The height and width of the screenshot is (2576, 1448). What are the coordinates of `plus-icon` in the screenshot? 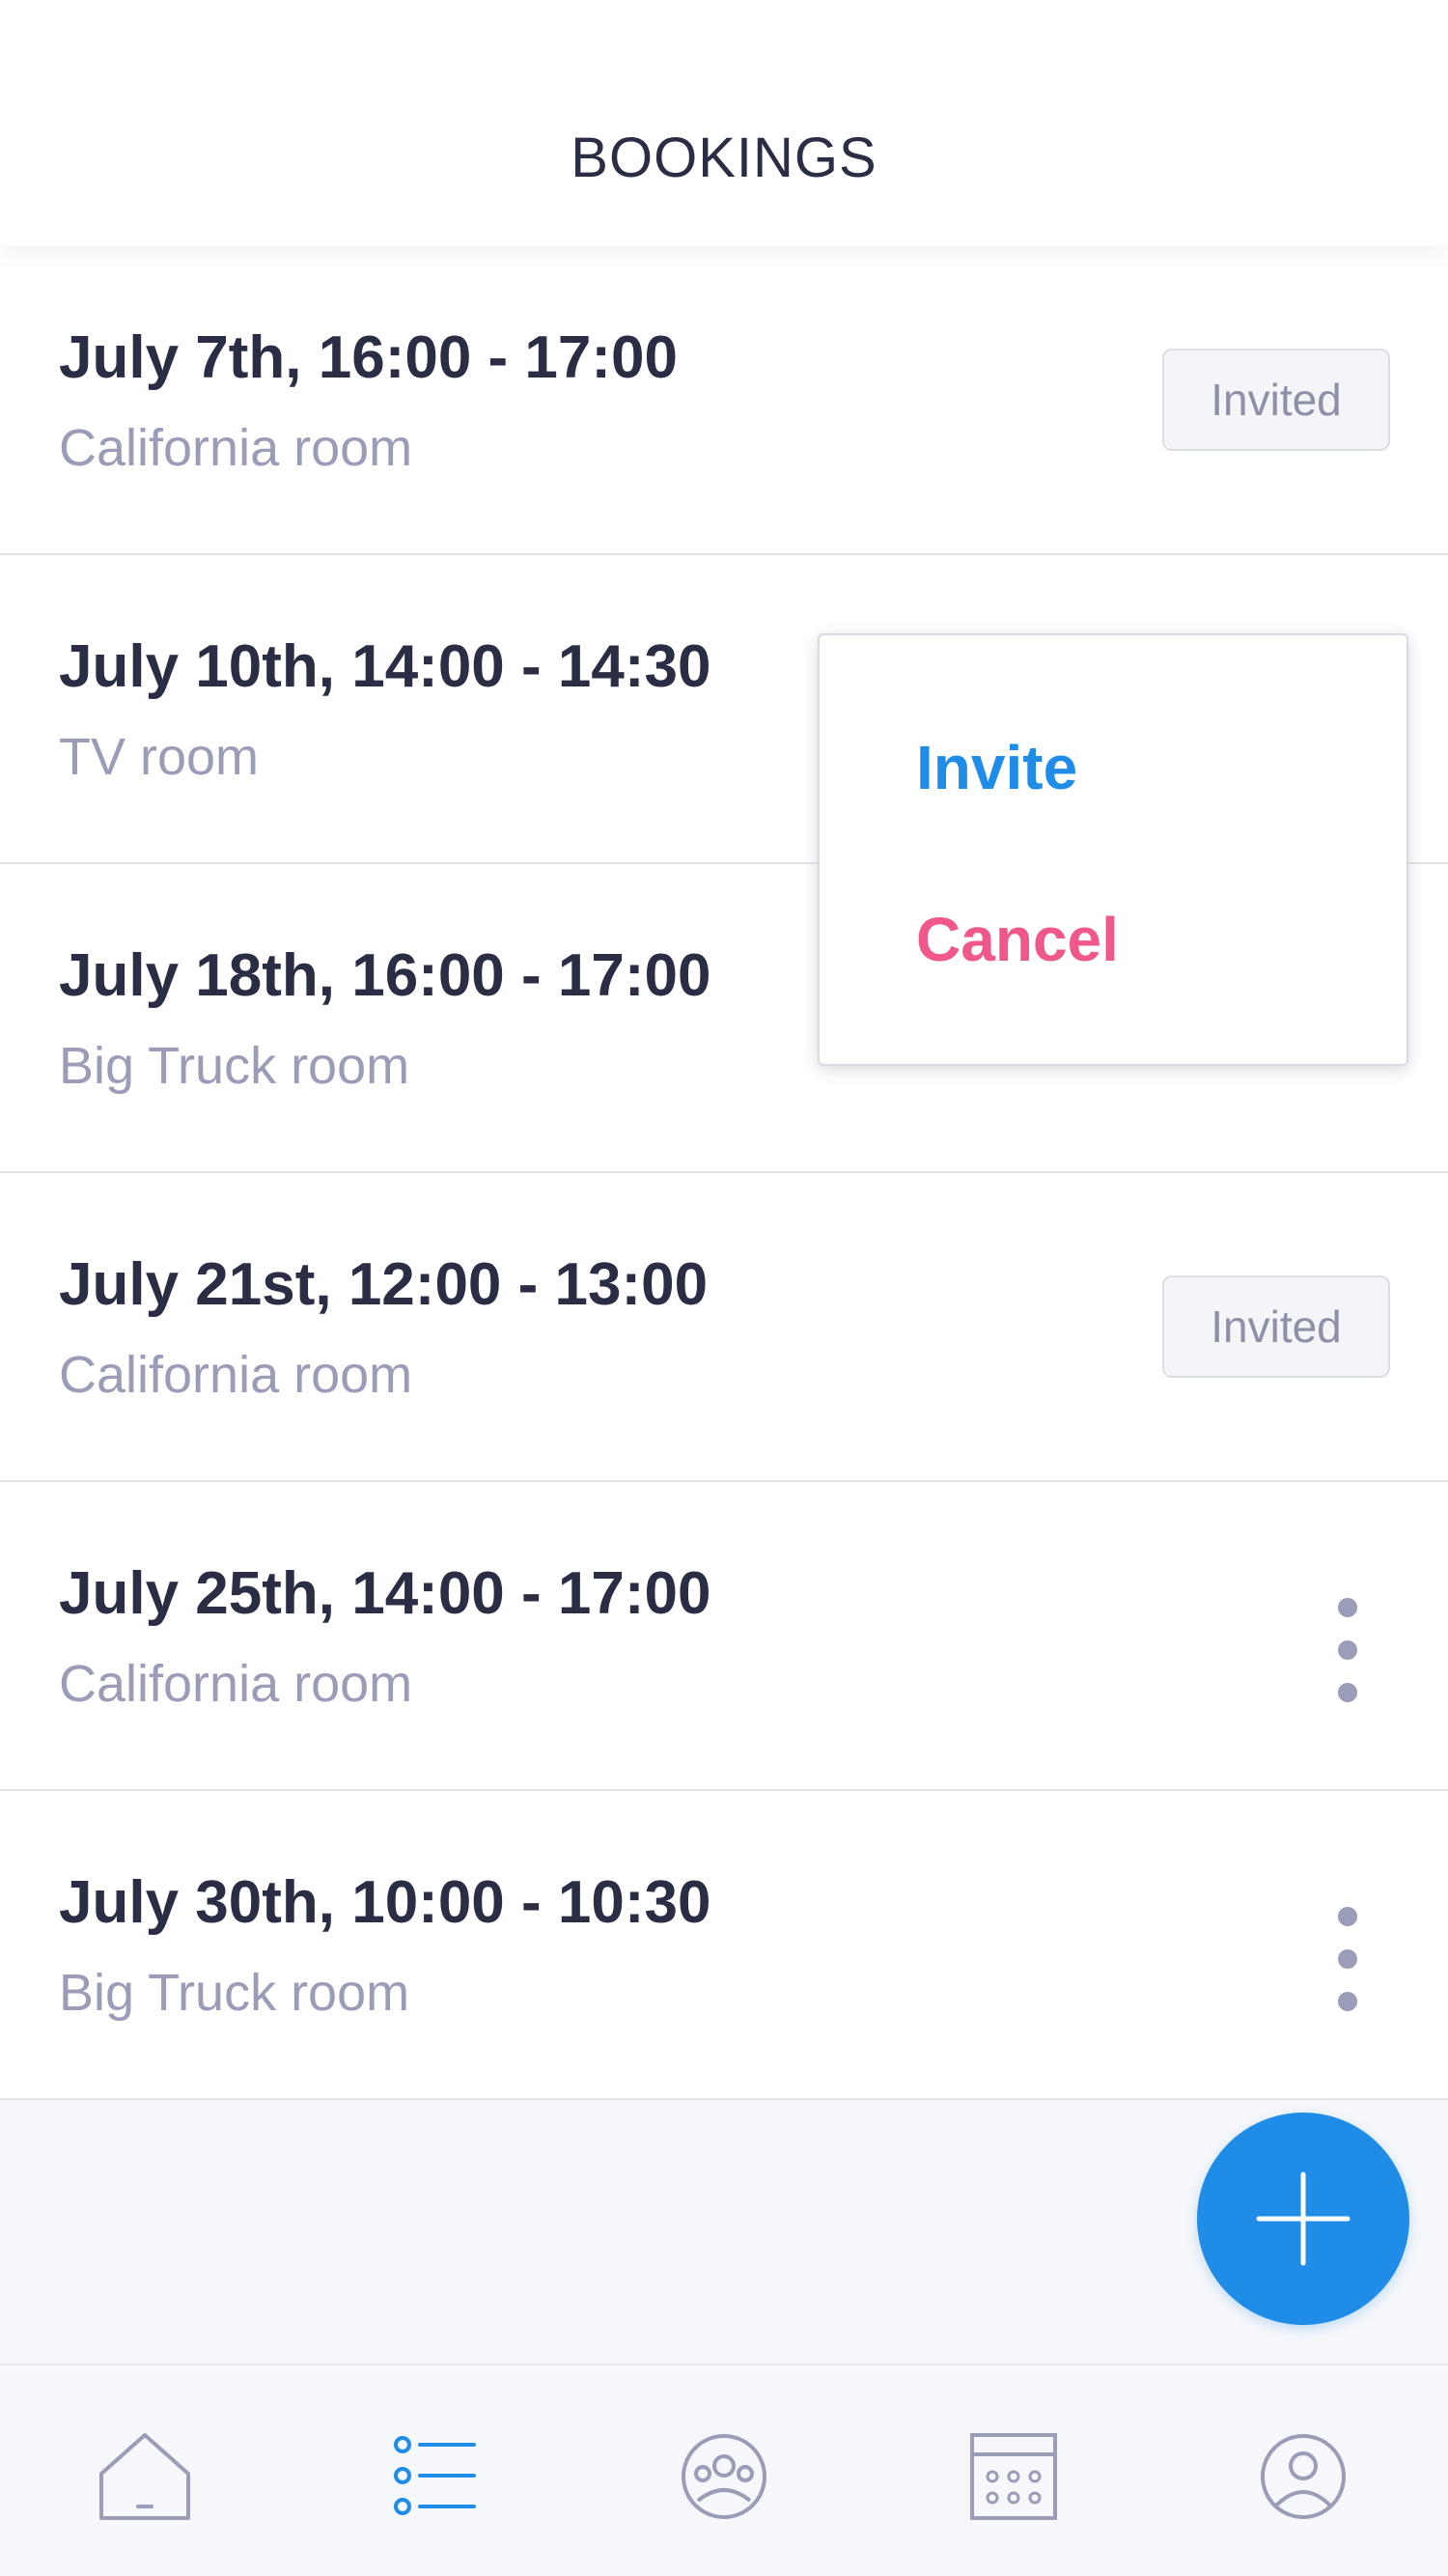 It's located at (1304, 2219).